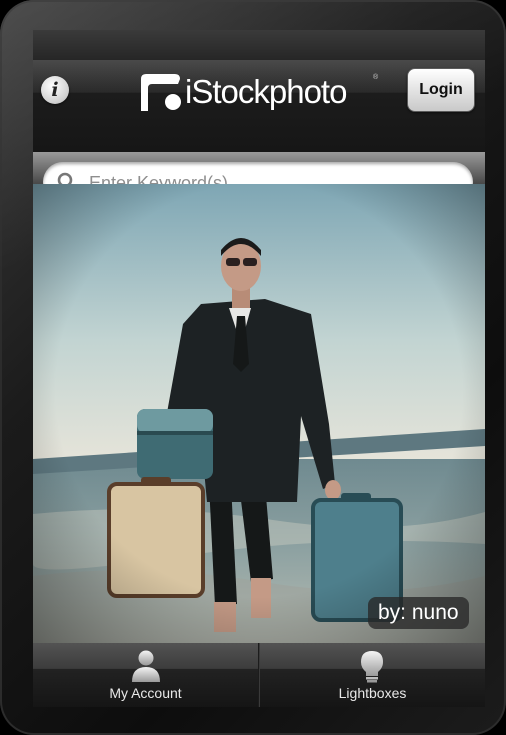  I want to click on status-bar, so click(259, 45).